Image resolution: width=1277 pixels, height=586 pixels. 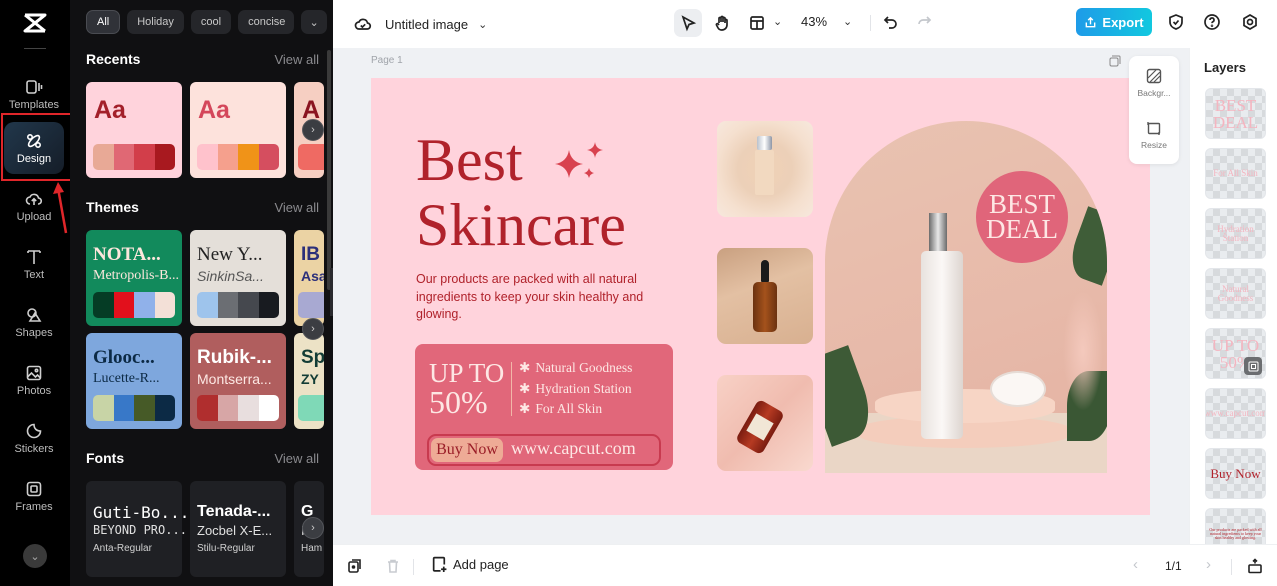 I want to click on layer-replace-badge, so click(x=1253, y=366).